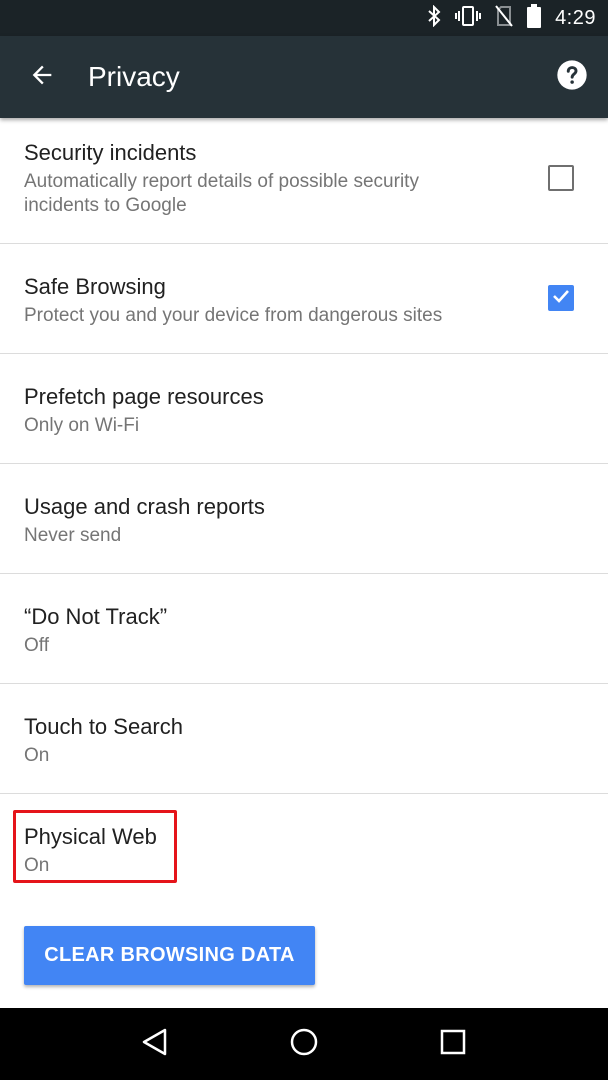 The width and height of the screenshot is (608, 1080). I want to click on page-title: Privacy, so click(134, 76).